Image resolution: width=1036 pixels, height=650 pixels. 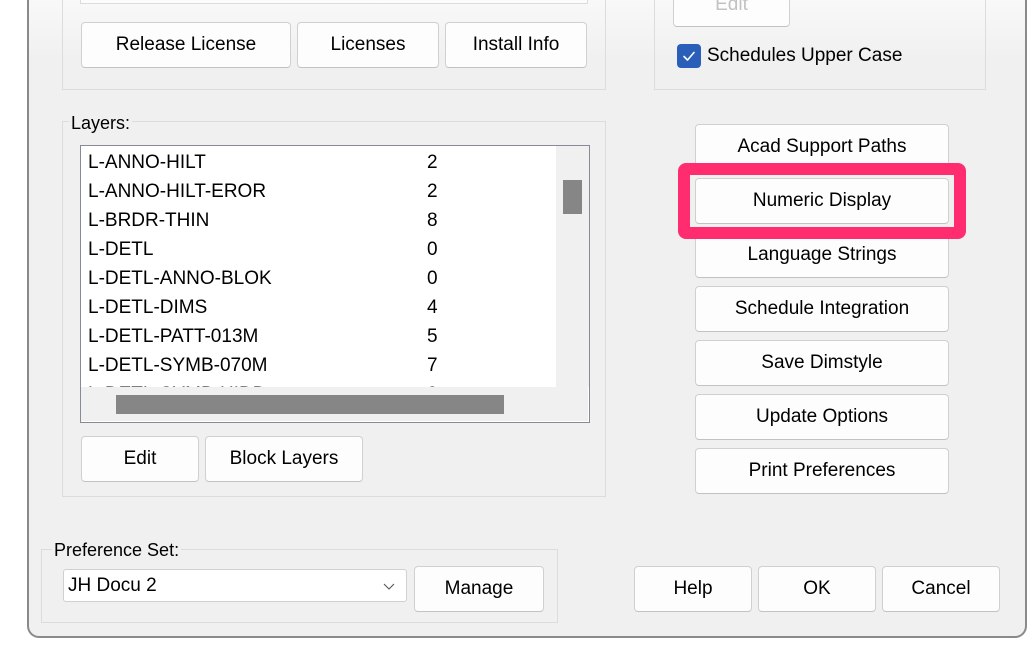 What do you see at coordinates (822, 471) in the screenshot?
I see `print-preferences-button: Print Preferences` at bounding box center [822, 471].